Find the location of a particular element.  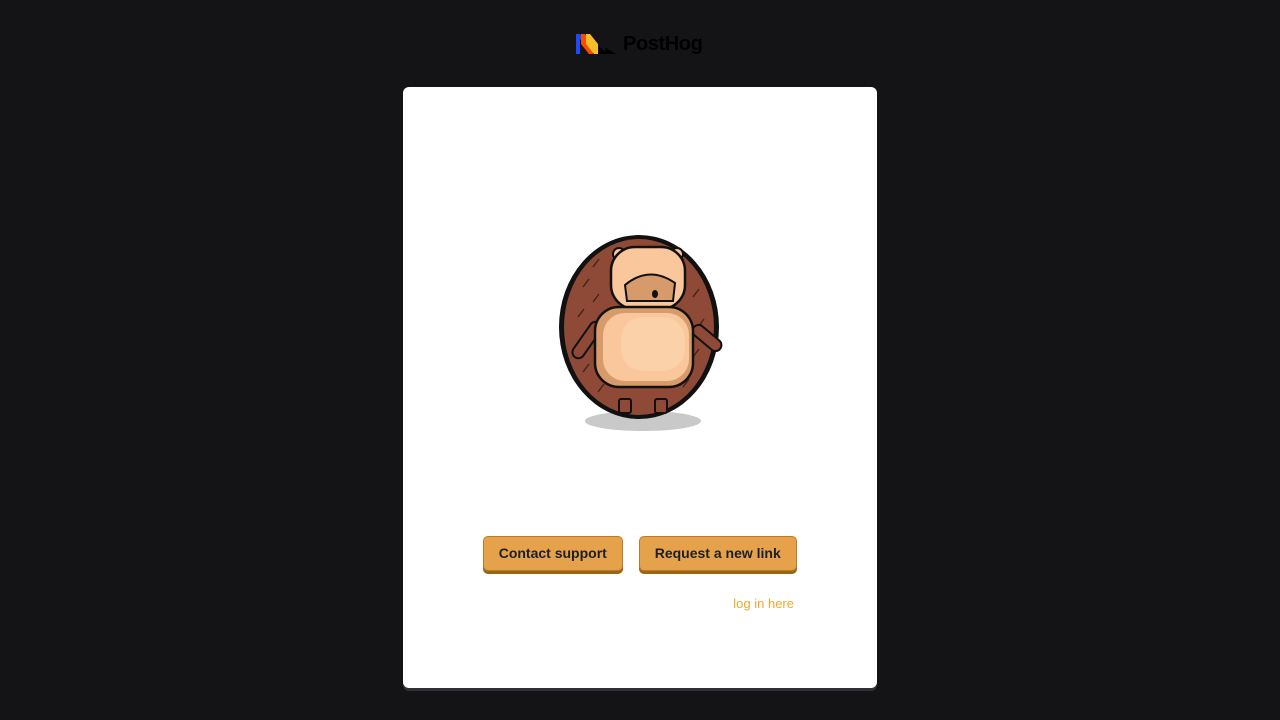

action-buttons: Contact support Request a new link is located at coordinates (640, 554).